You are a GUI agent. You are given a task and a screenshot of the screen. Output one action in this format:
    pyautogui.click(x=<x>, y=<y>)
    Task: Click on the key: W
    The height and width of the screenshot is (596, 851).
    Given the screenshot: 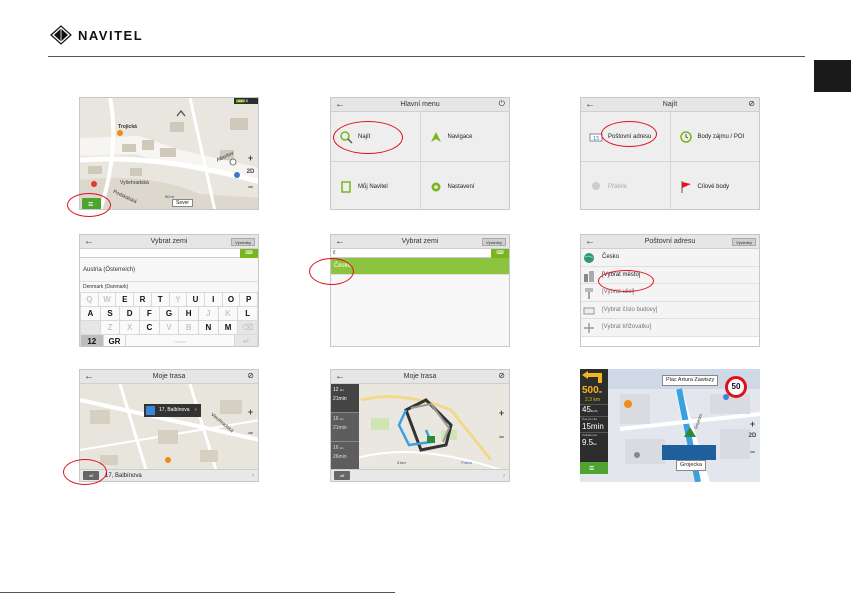 What is the action you would take?
    pyautogui.click(x=107, y=299)
    